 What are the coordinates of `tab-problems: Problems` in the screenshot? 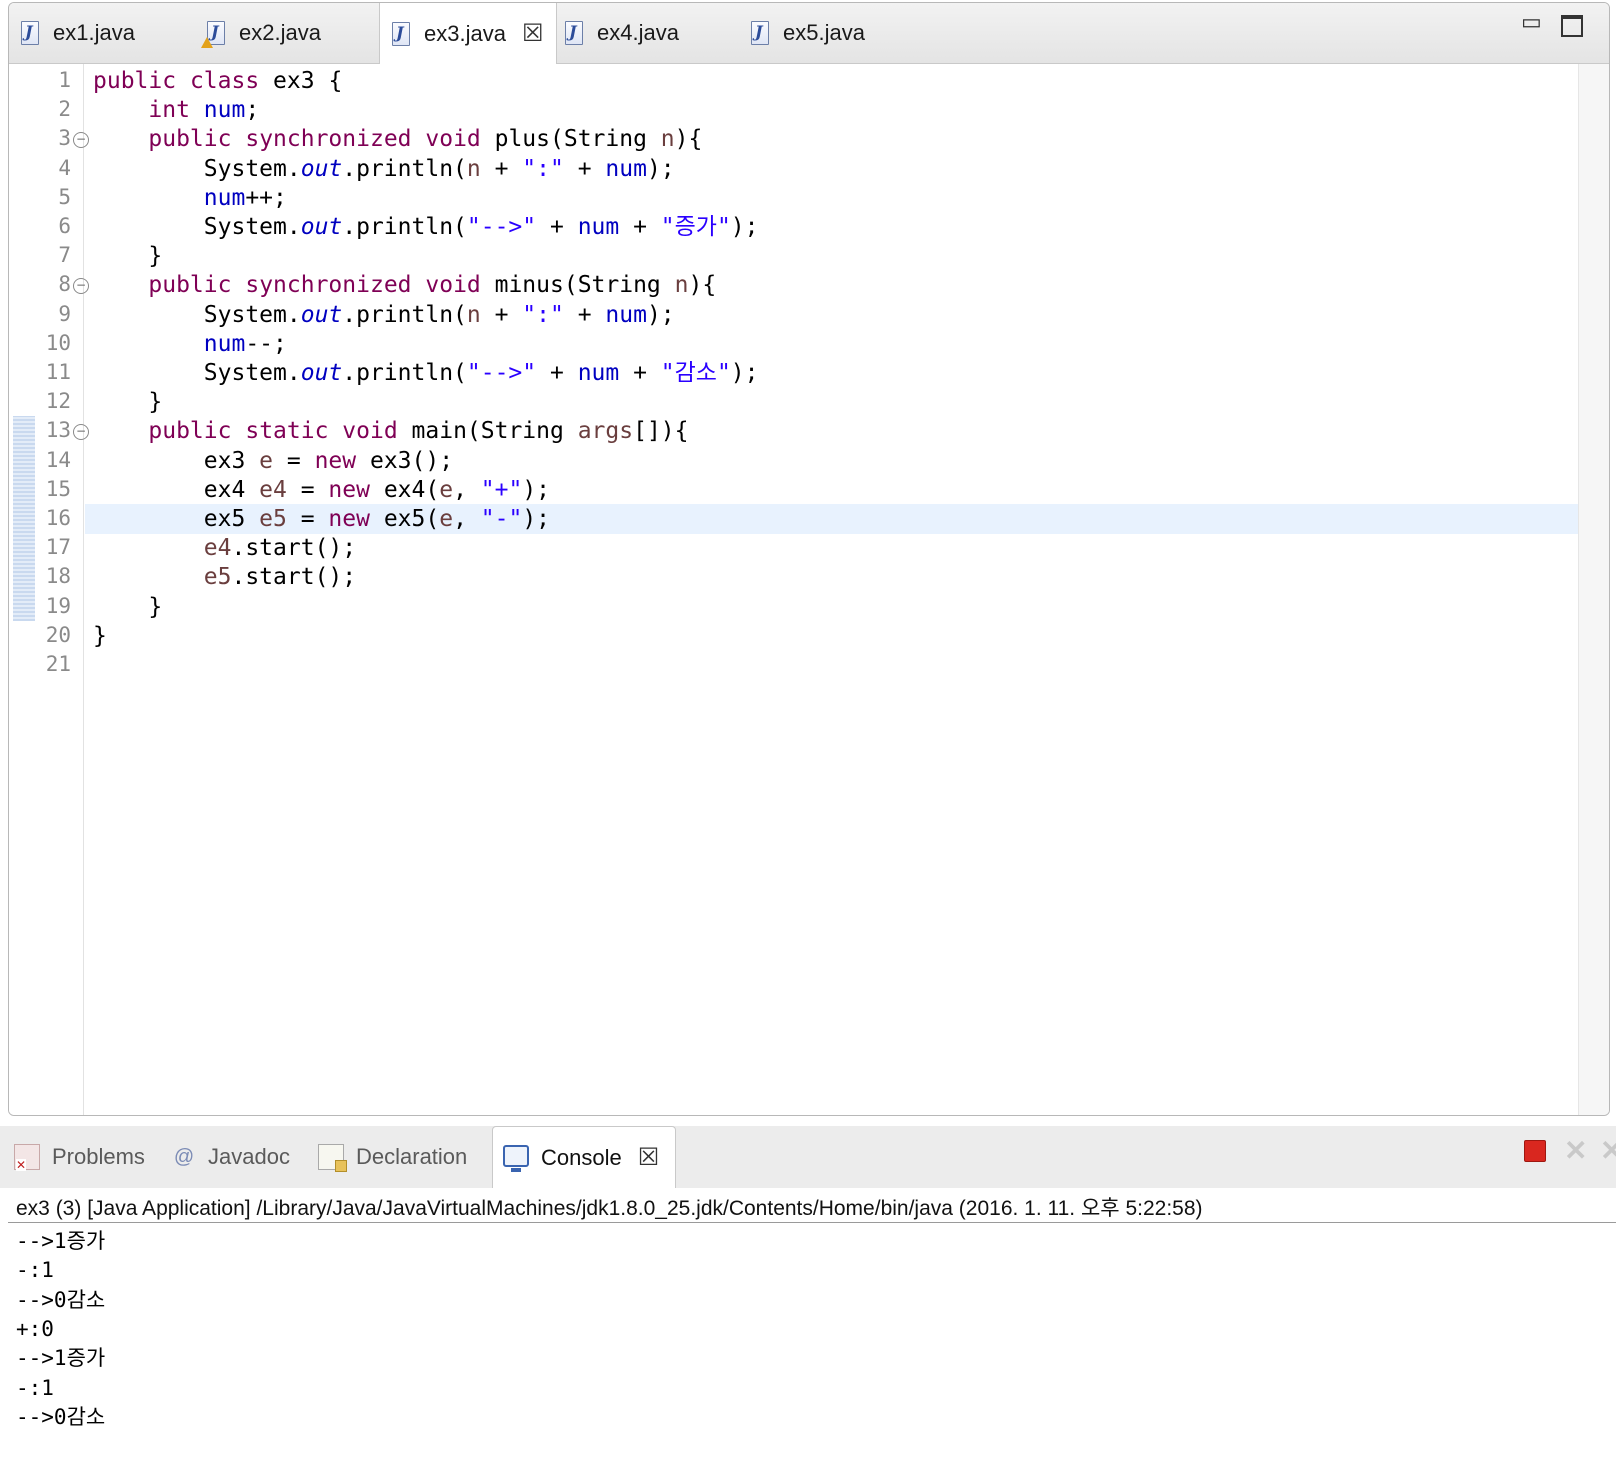 It's located at (87, 1157).